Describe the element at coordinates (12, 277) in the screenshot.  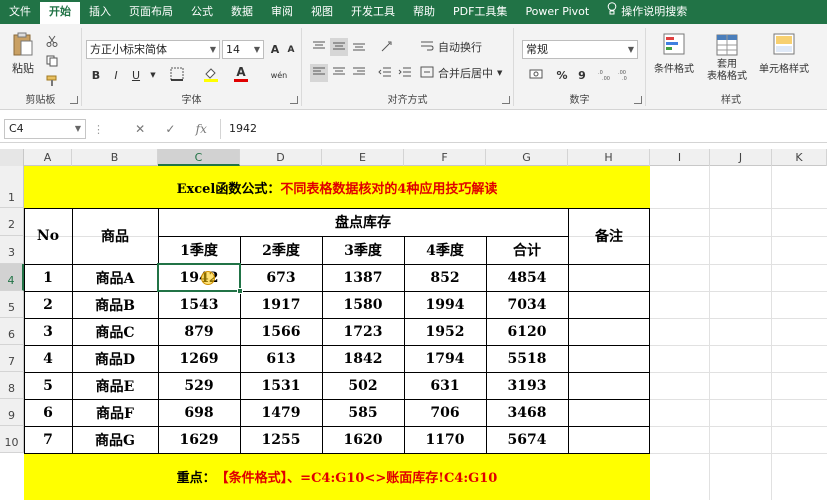
I see `row-header-4: 4` at that location.